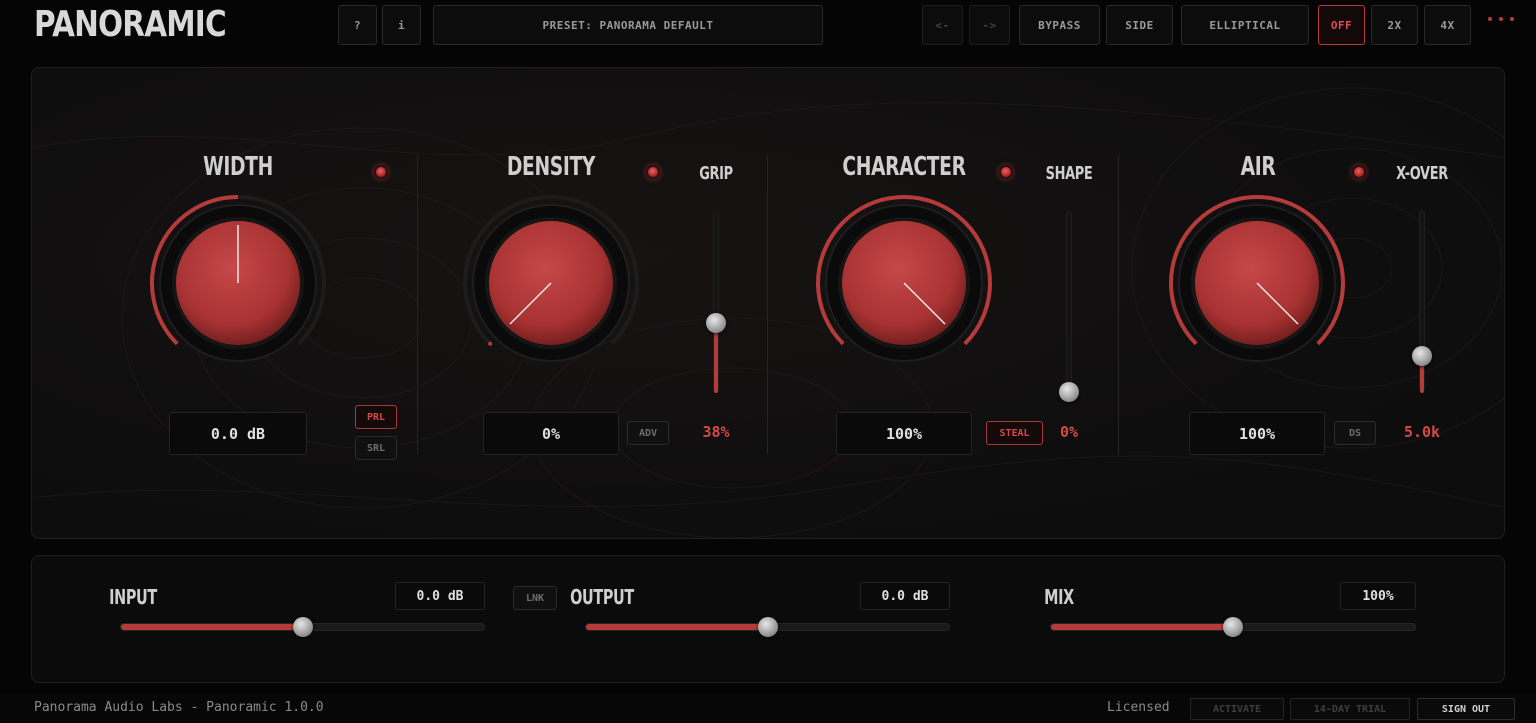  What do you see at coordinates (1138, 707) in the screenshot?
I see `license-status: Licensed` at bounding box center [1138, 707].